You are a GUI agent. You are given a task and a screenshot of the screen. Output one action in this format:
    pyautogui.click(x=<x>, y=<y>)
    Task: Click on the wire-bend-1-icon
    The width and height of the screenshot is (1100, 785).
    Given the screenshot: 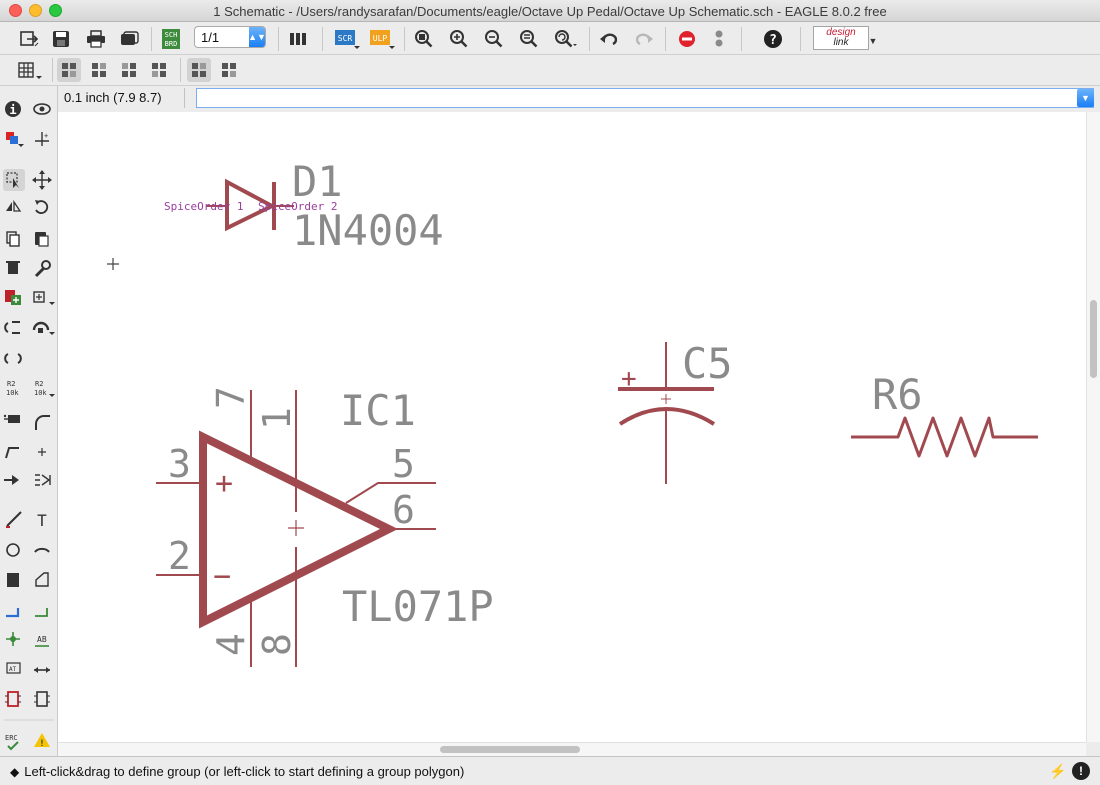 What is the action you would take?
    pyautogui.click(x=99, y=70)
    